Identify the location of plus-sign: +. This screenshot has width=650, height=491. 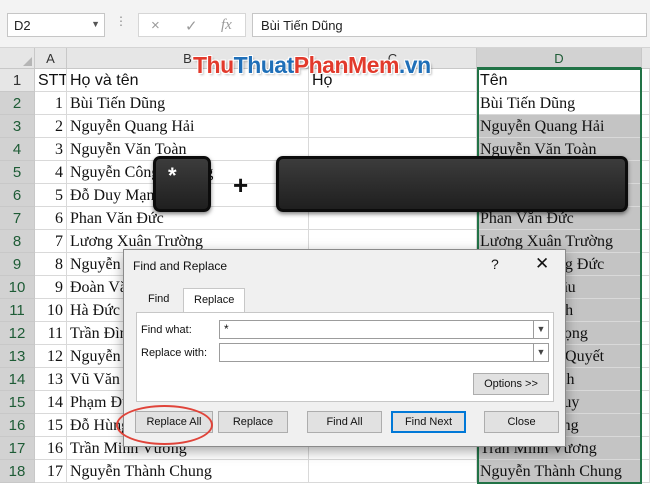
(241, 185).